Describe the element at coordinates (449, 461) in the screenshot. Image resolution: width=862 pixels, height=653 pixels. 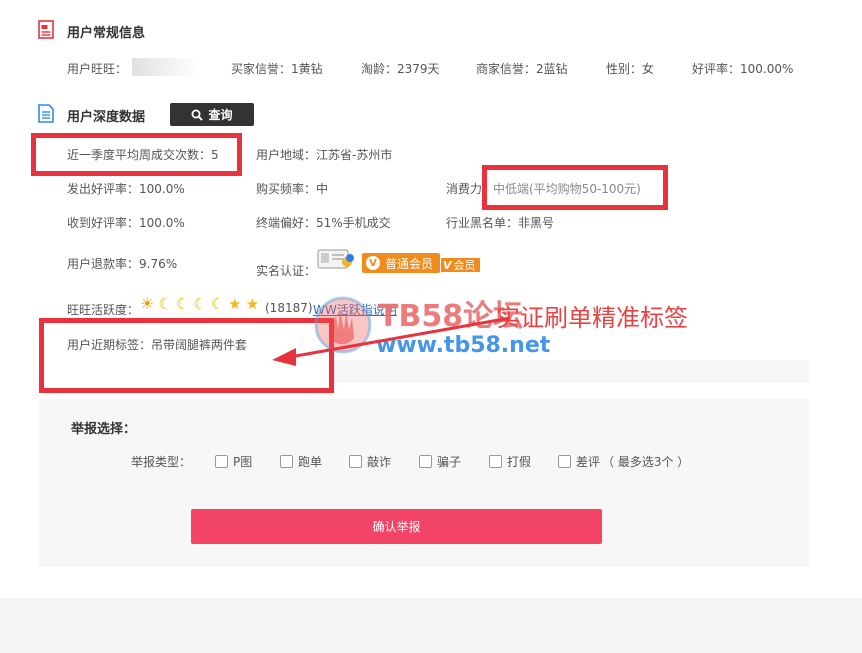
I see `report-option-label: 骗子` at that location.